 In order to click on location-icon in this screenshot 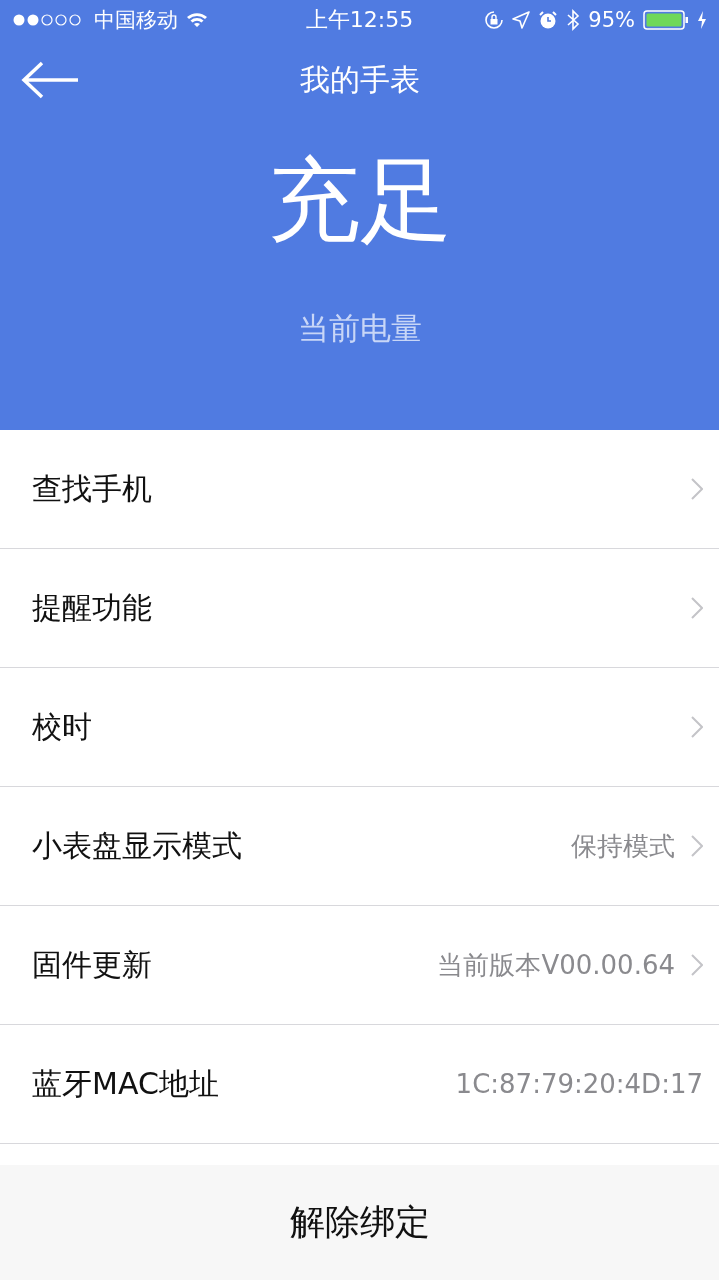, I will do `click(521, 20)`.